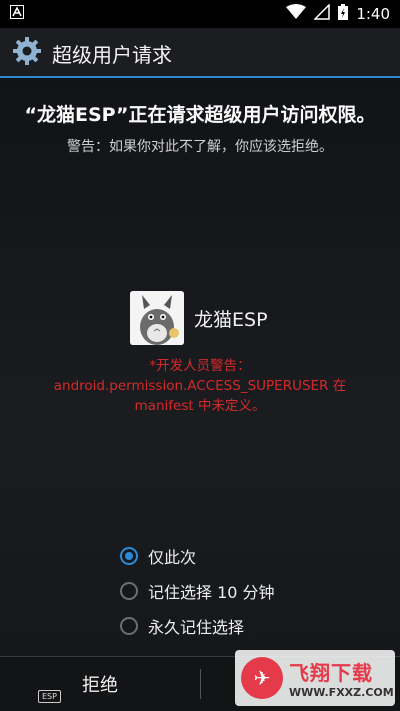 This screenshot has width=400, height=711. What do you see at coordinates (157, 318) in the screenshot?
I see `app-icon` at bounding box center [157, 318].